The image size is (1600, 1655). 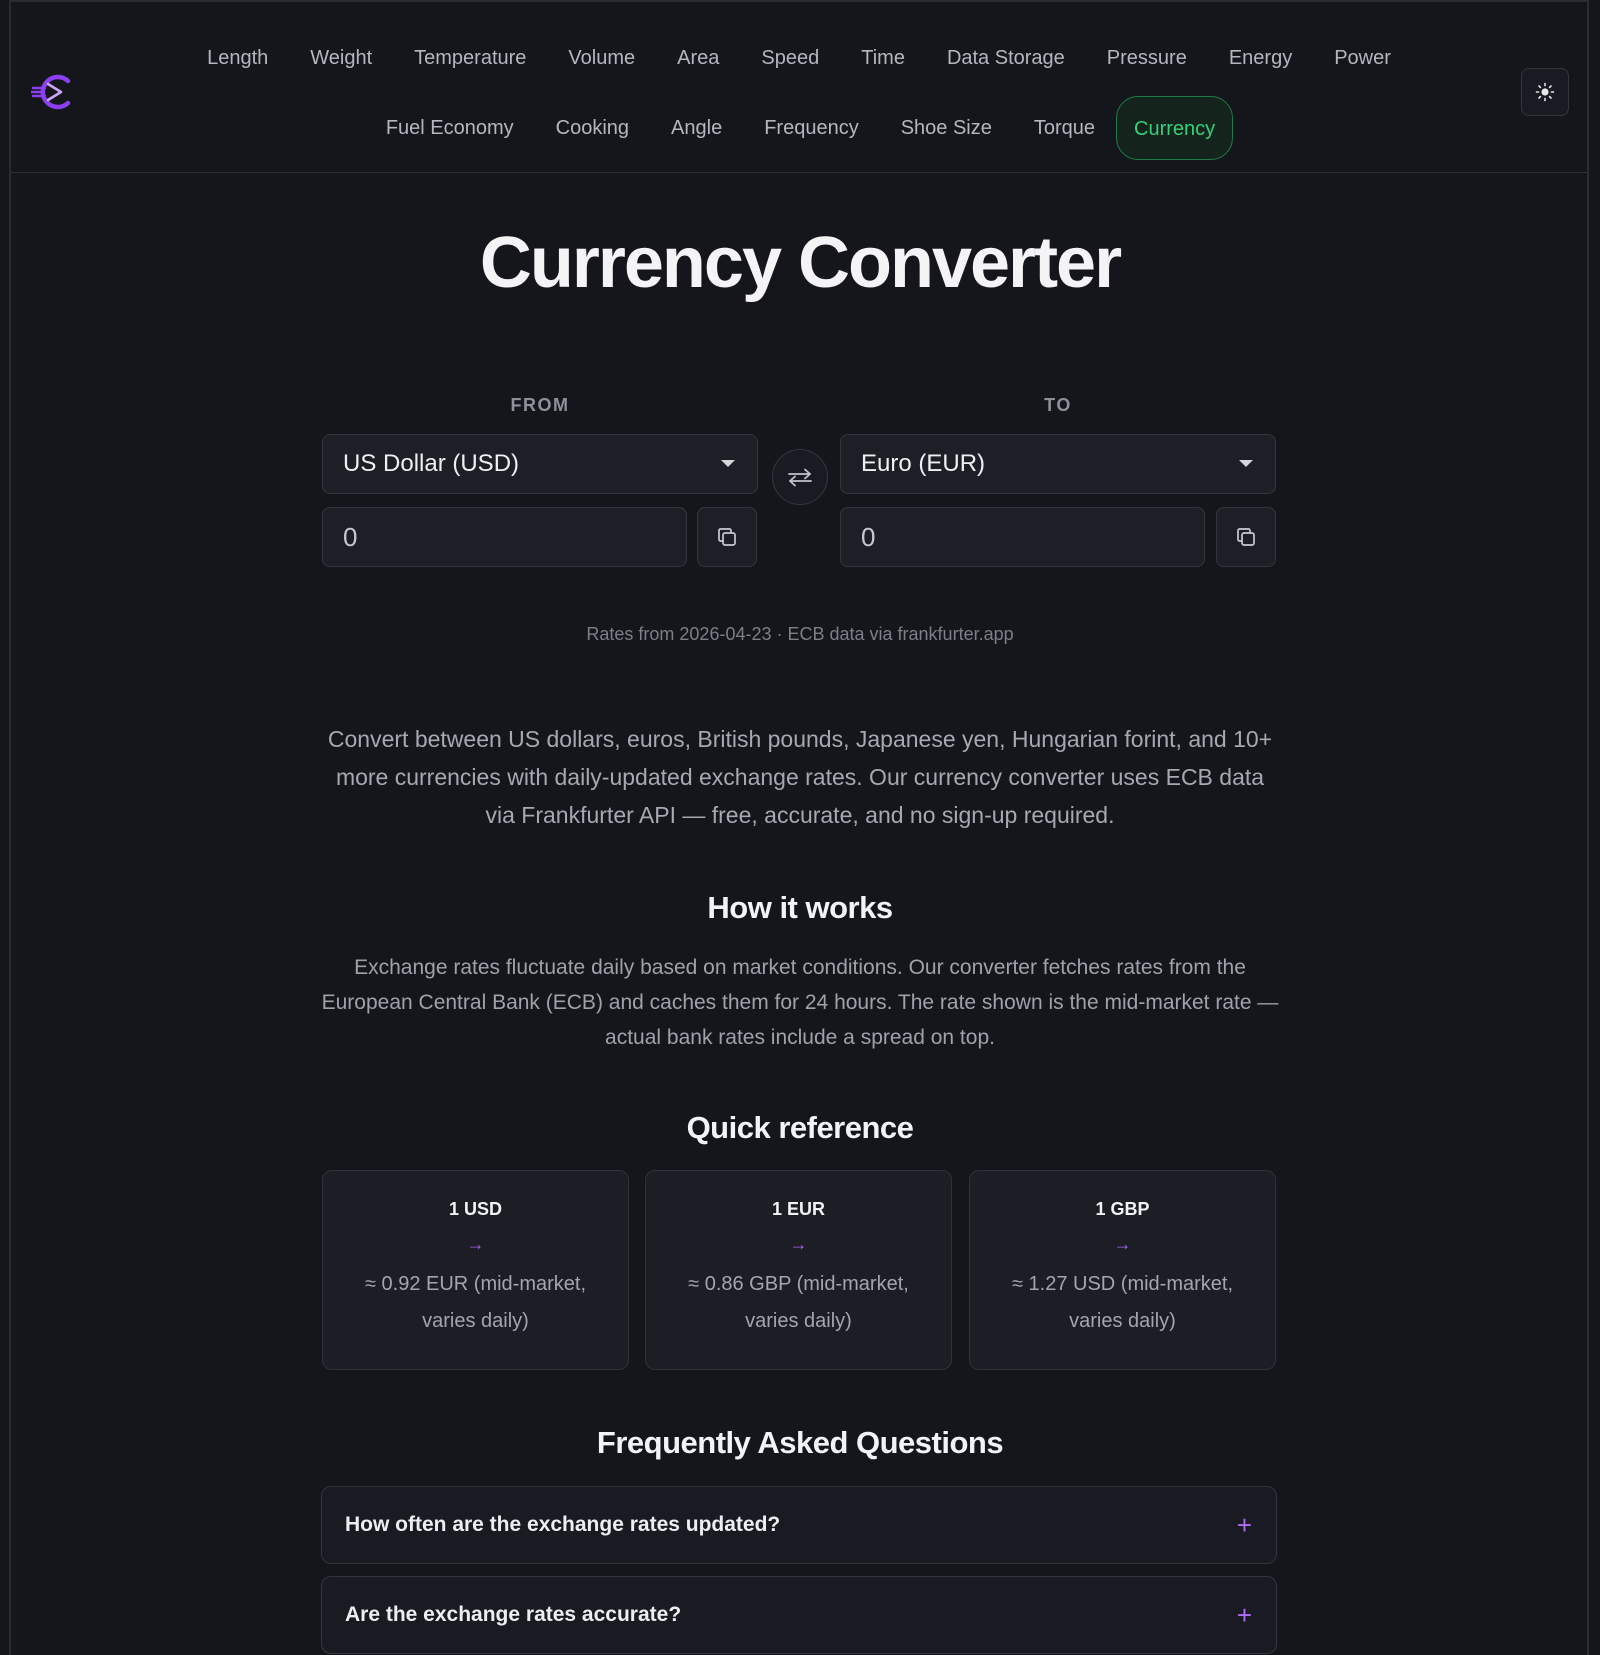 I want to click on nav-item-temperature: Temperature, so click(x=470, y=68).